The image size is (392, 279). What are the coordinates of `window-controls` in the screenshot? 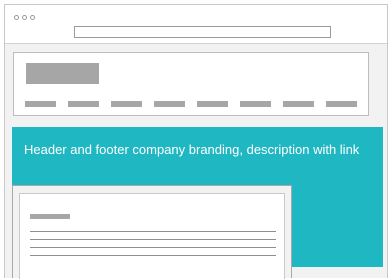 It's located at (24, 17).